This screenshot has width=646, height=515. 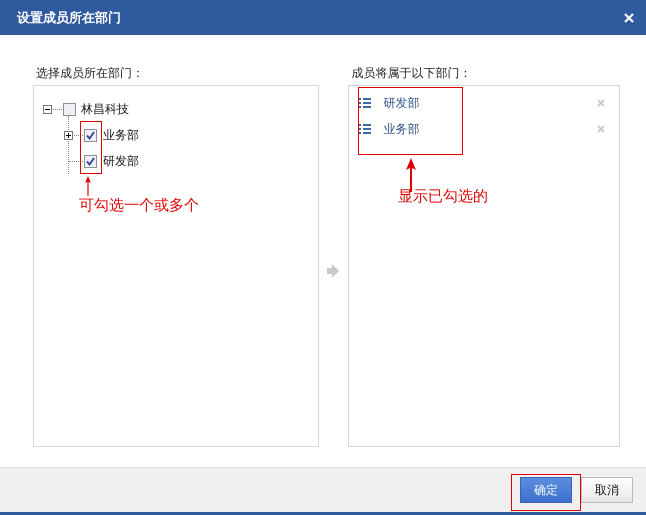 I want to click on collapse-icon, so click(x=47, y=109).